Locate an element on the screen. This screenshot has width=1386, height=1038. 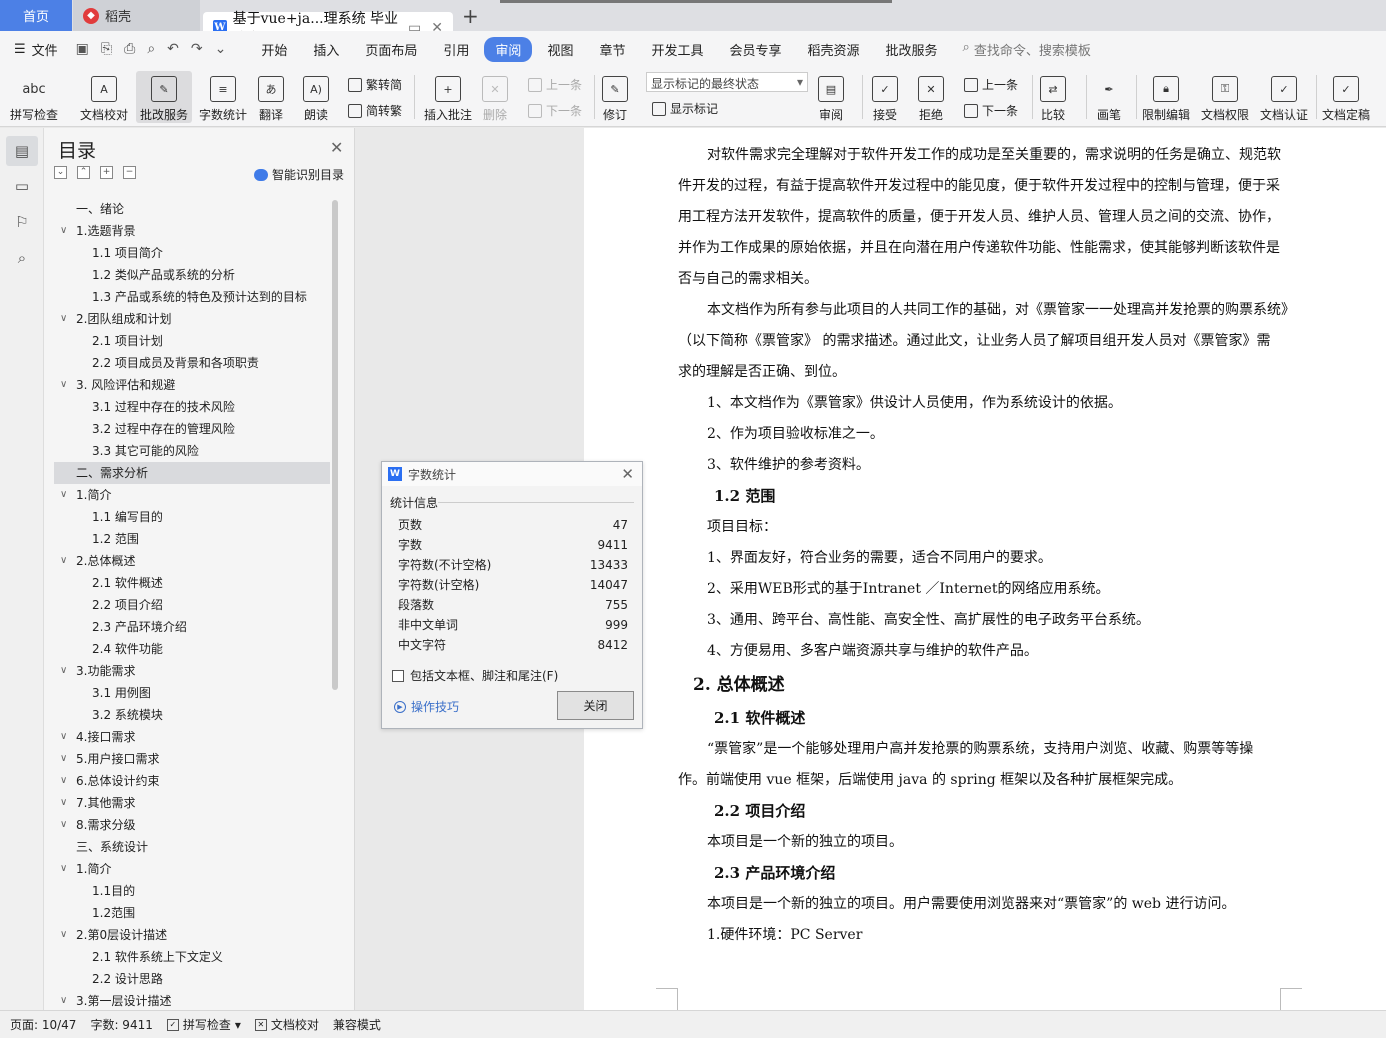
checkbox-box is located at coordinates (398, 675).